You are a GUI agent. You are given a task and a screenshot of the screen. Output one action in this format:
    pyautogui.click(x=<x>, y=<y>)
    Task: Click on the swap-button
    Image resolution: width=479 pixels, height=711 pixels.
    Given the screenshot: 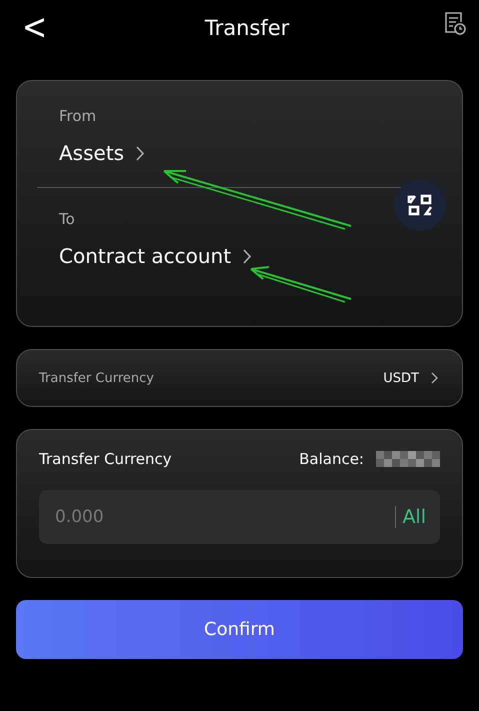 What is the action you would take?
    pyautogui.click(x=420, y=205)
    